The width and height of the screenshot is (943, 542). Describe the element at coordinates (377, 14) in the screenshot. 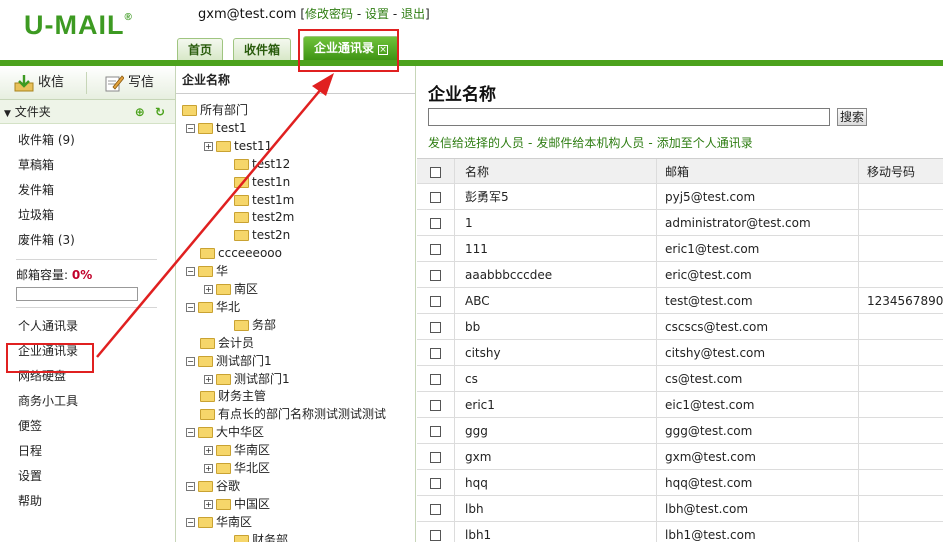

I see `settings-link: 设置` at that location.